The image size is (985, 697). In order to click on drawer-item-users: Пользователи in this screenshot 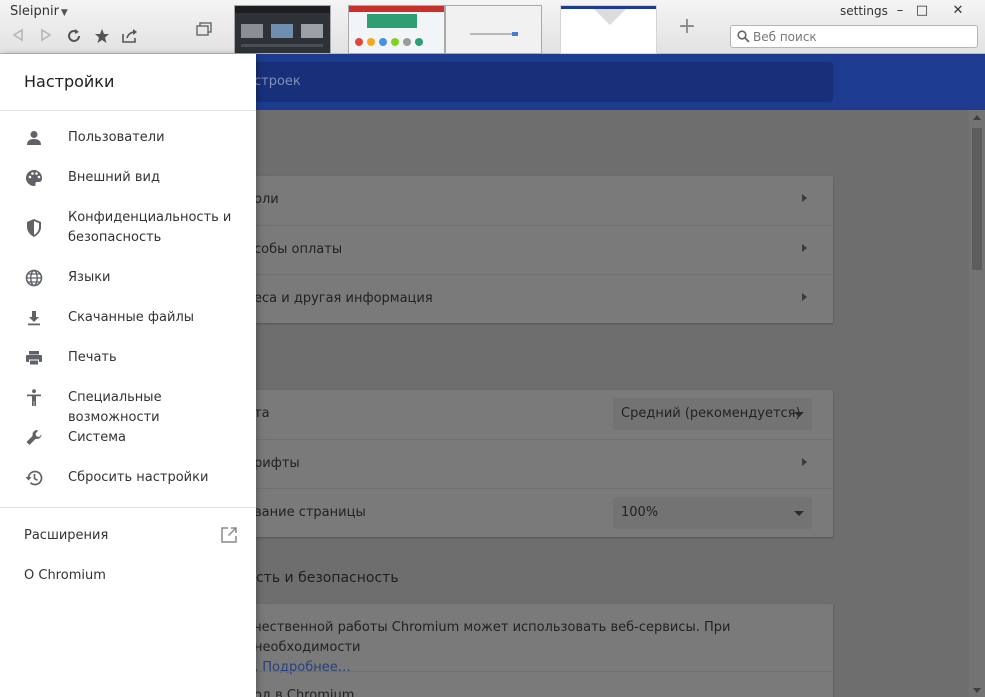, I will do `click(128, 138)`.